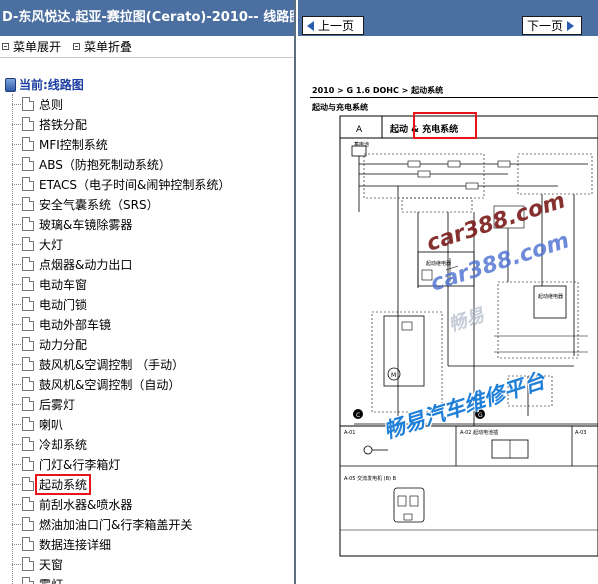  Describe the element at coordinates (153, 284) in the screenshot. I see `tree-item: 电动车窗` at that location.